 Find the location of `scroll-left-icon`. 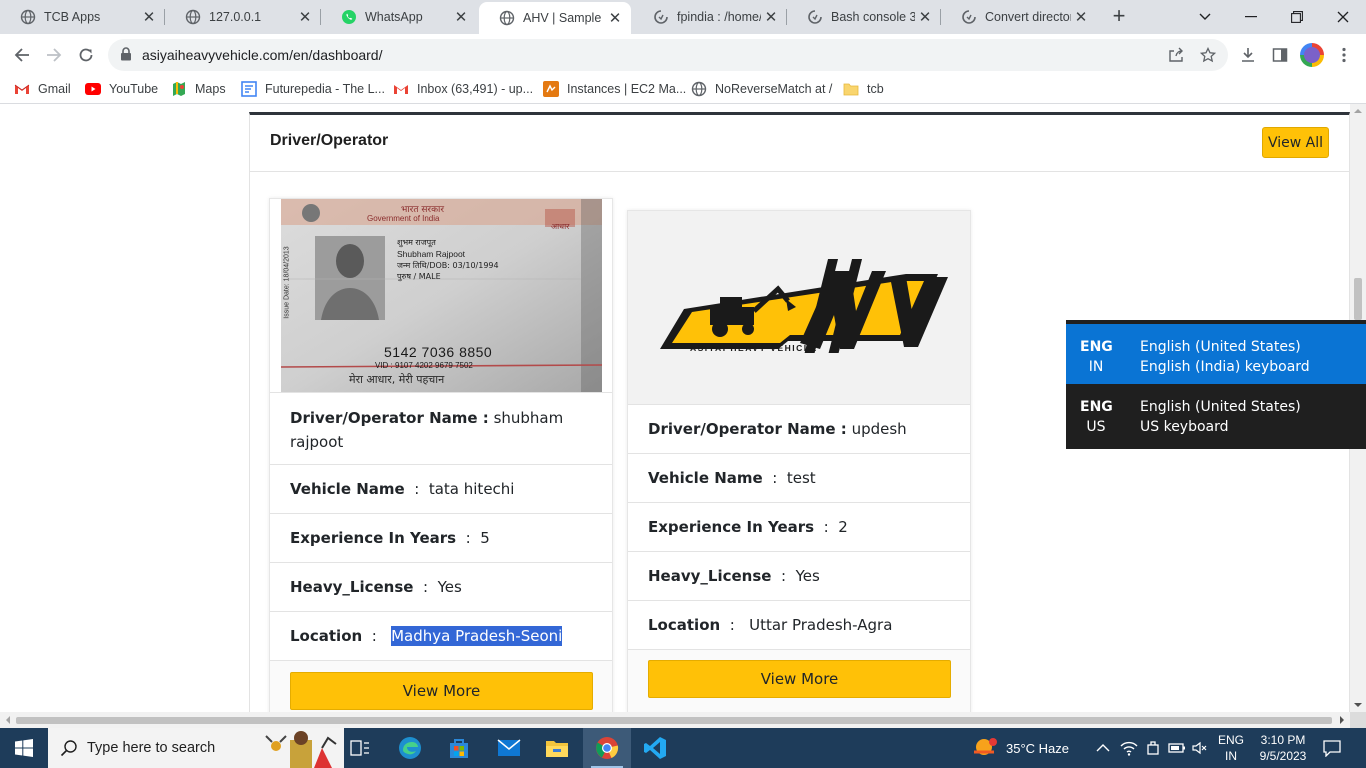

scroll-left-icon is located at coordinates (8, 720).